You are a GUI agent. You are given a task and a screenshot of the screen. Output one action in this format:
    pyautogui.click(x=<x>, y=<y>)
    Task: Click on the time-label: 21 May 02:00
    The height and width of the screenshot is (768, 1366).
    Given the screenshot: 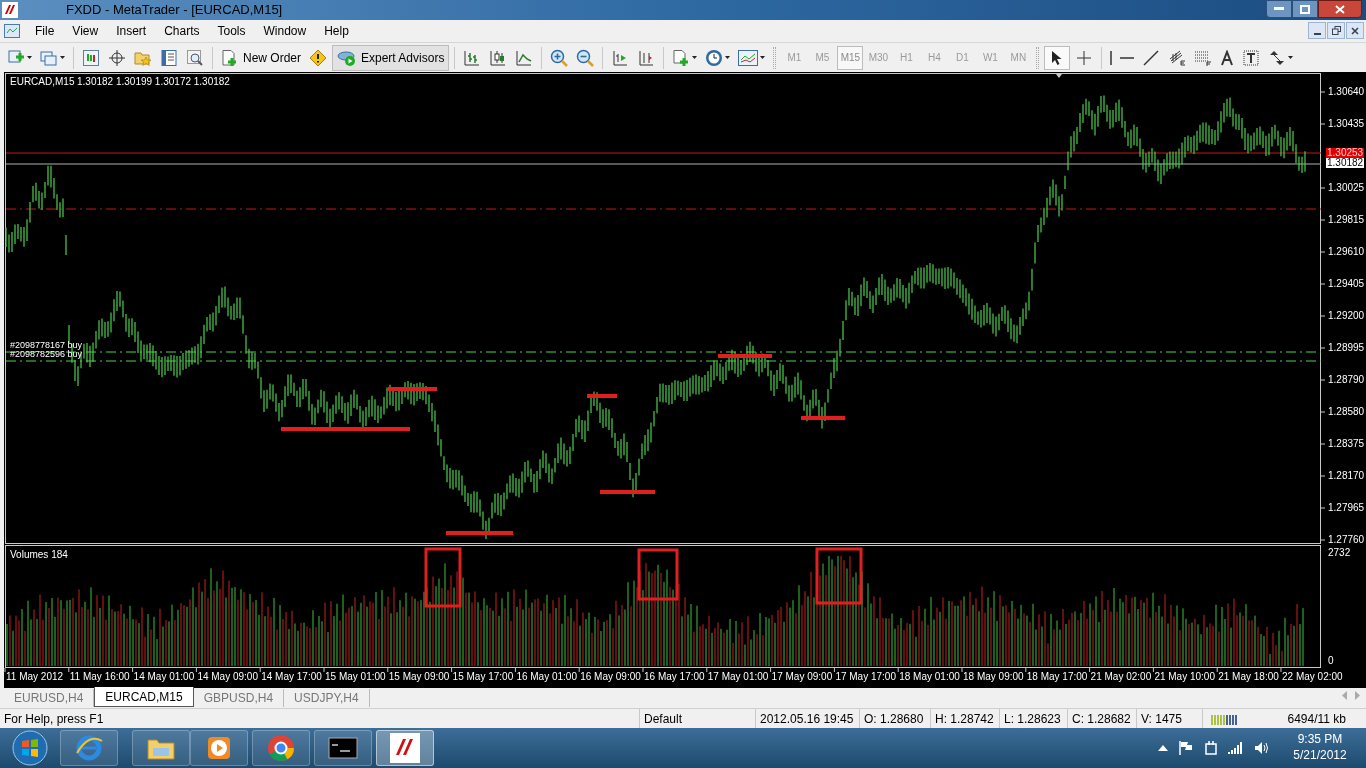 What is the action you would take?
    pyautogui.click(x=1121, y=677)
    